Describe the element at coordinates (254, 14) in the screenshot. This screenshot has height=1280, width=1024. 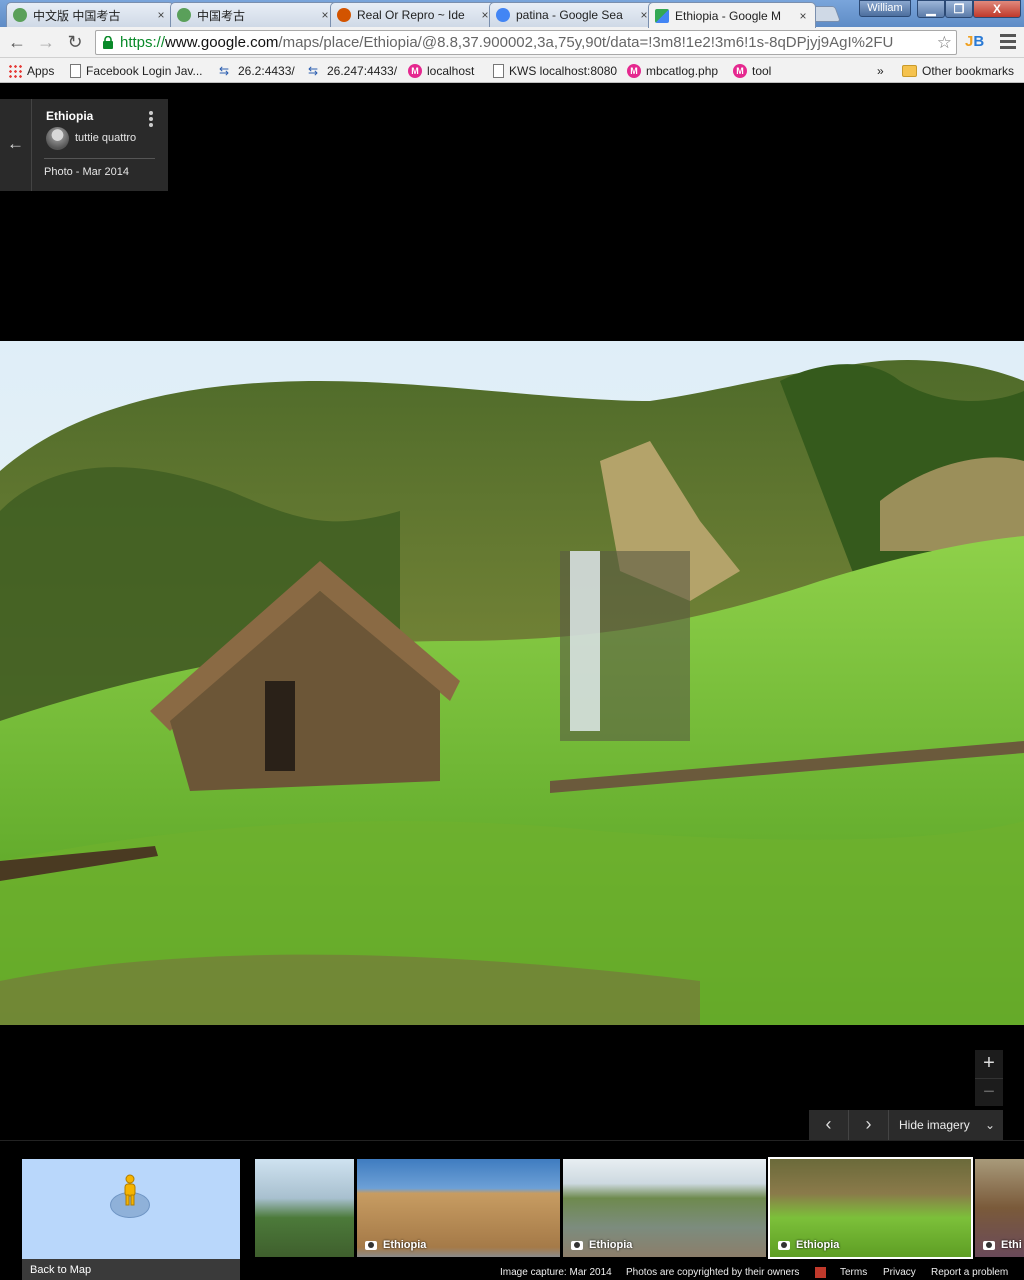
I see `tab-zhongguo-kaogu: 中国考古 ×` at that location.